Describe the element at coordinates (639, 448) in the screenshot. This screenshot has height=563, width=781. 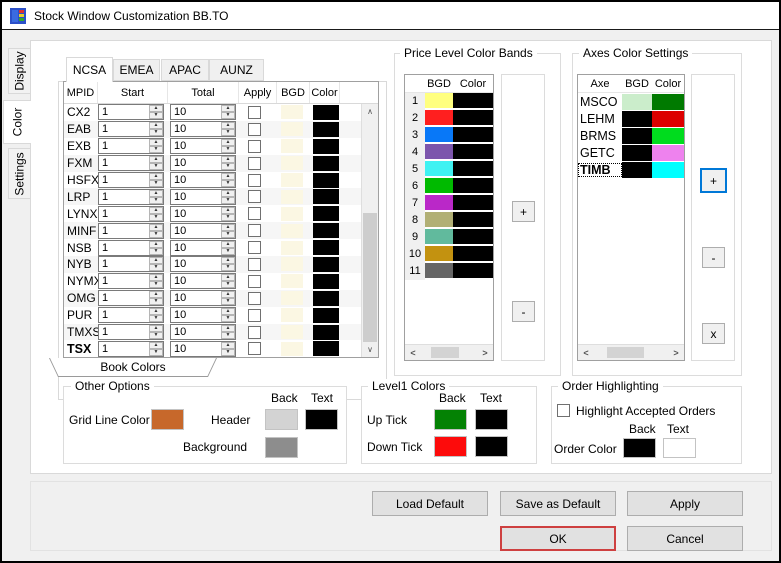
I see `order-back-swatch` at that location.